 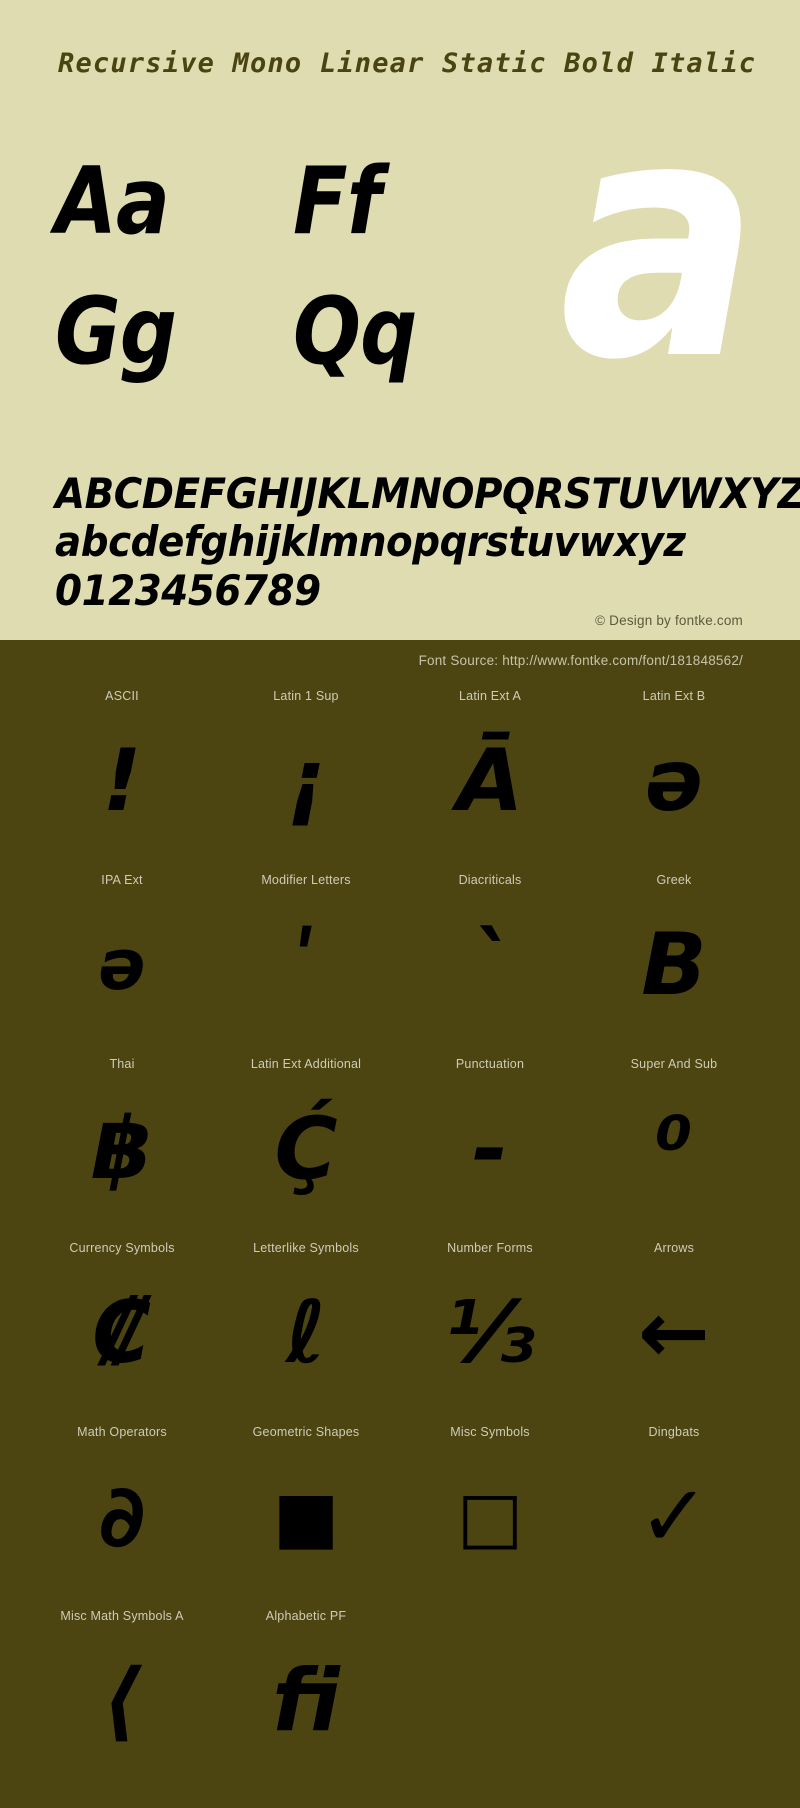 What do you see at coordinates (674, 965) in the screenshot?
I see `glyph-cell-sample: Β` at bounding box center [674, 965].